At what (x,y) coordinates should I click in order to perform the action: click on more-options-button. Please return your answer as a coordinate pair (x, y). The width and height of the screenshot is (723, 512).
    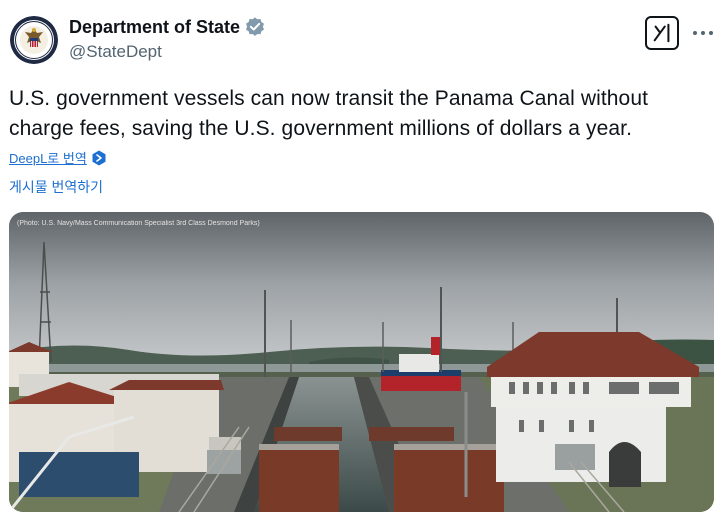
    Looking at the image, I should click on (703, 33).